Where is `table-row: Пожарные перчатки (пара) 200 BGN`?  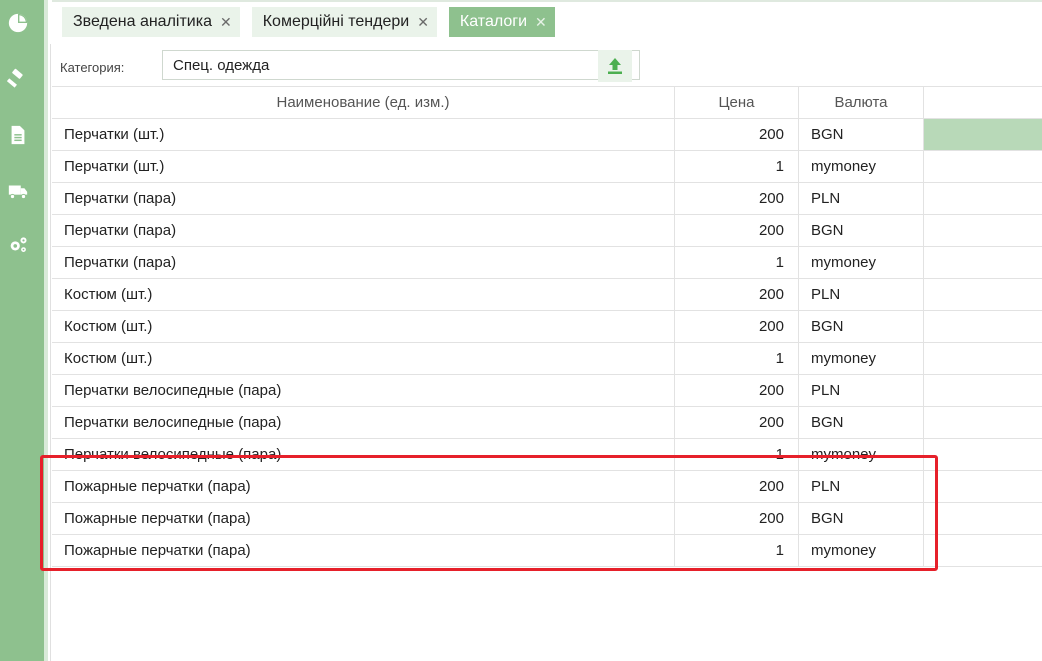 table-row: Пожарные перчатки (пара) 200 BGN is located at coordinates (547, 519).